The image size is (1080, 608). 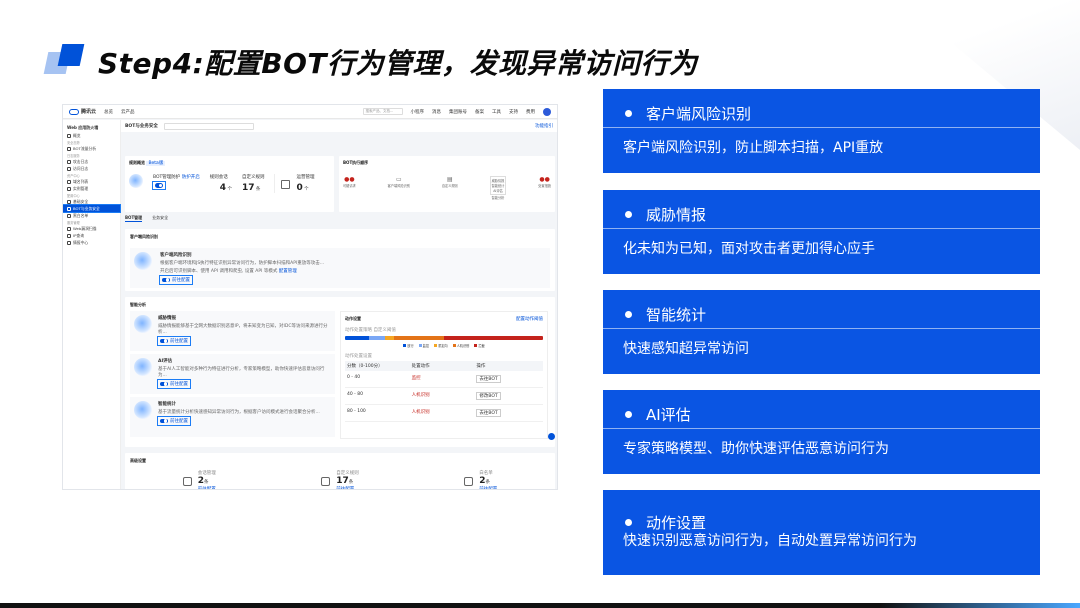 What do you see at coordinates (190, 177) in the screenshot?
I see `protect-status: 防护开启` at bounding box center [190, 177].